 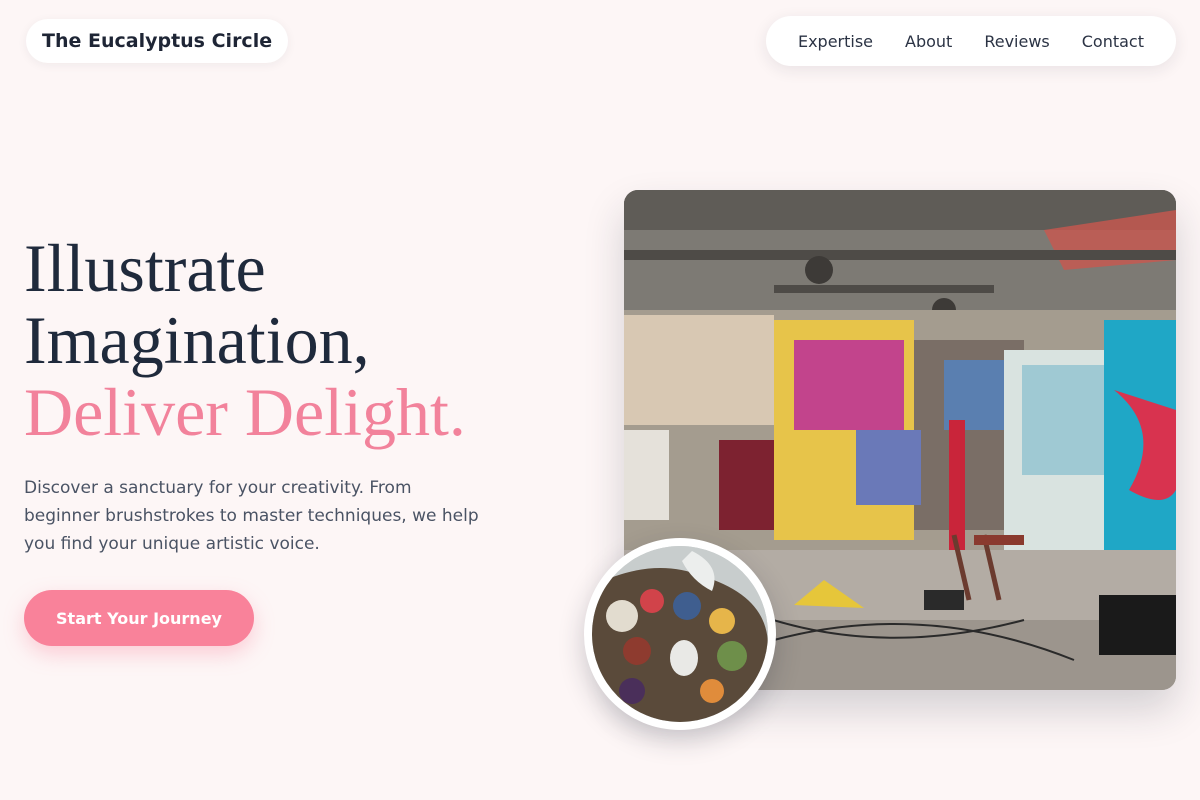 What do you see at coordinates (1016, 41) in the screenshot?
I see `nav-link-reviews: Reviews` at bounding box center [1016, 41].